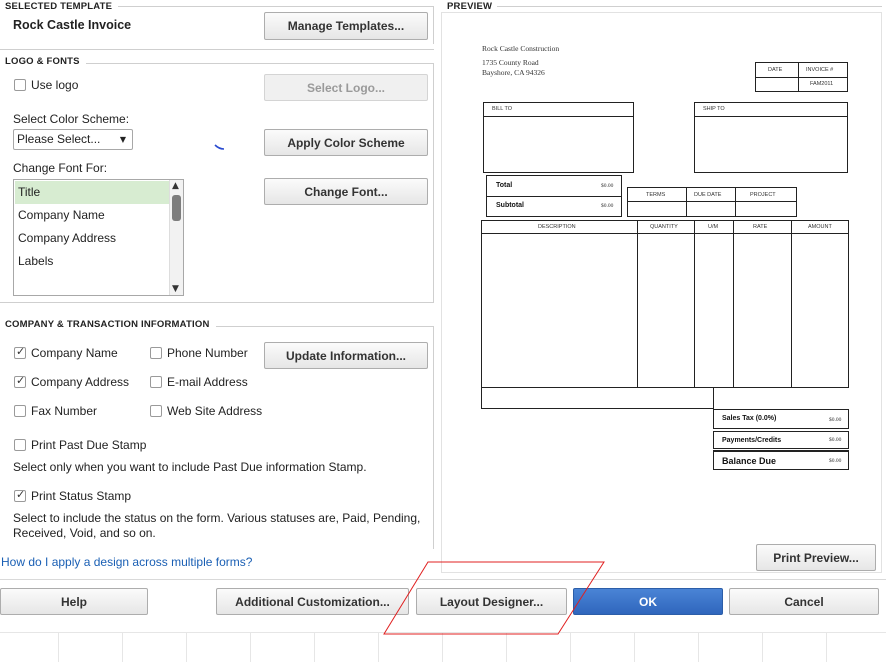 Image resolution: width=886 pixels, height=662 pixels. What do you see at coordinates (760, 227) in the screenshot?
I see `preview-col-rate: RATE` at bounding box center [760, 227].